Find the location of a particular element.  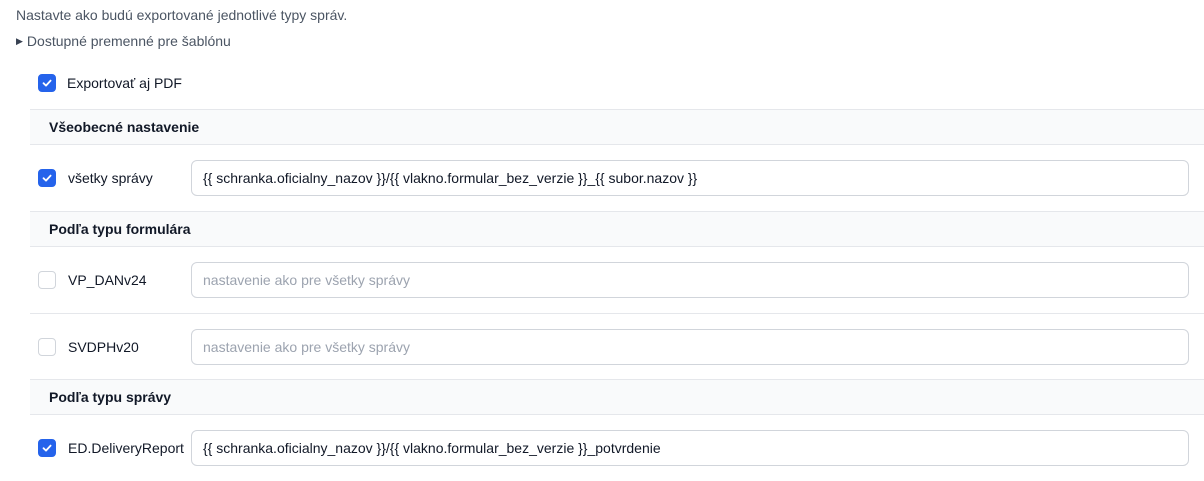

message-type-option: všetky správy is located at coordinates (110, 178).